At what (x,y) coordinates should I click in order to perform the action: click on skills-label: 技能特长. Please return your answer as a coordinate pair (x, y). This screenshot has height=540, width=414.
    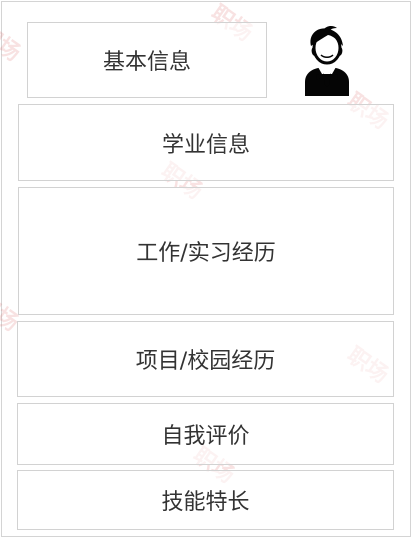
    Looking at the image, I should click on (205, 502).